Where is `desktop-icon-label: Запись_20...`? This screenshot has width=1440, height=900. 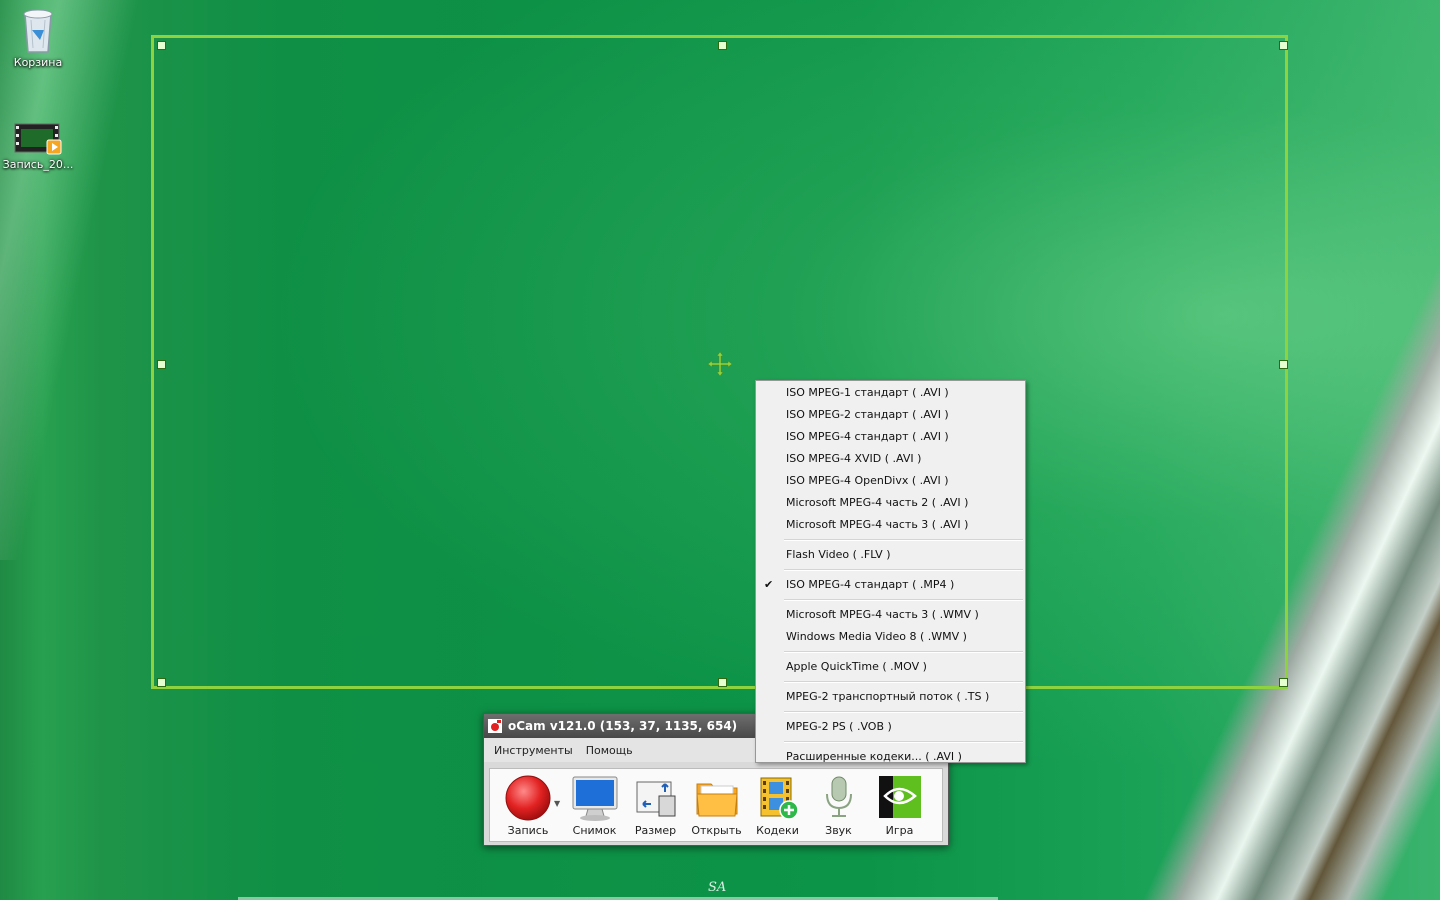 desktop-icon-label: Запись_20... is located at coordinates (38, 164).